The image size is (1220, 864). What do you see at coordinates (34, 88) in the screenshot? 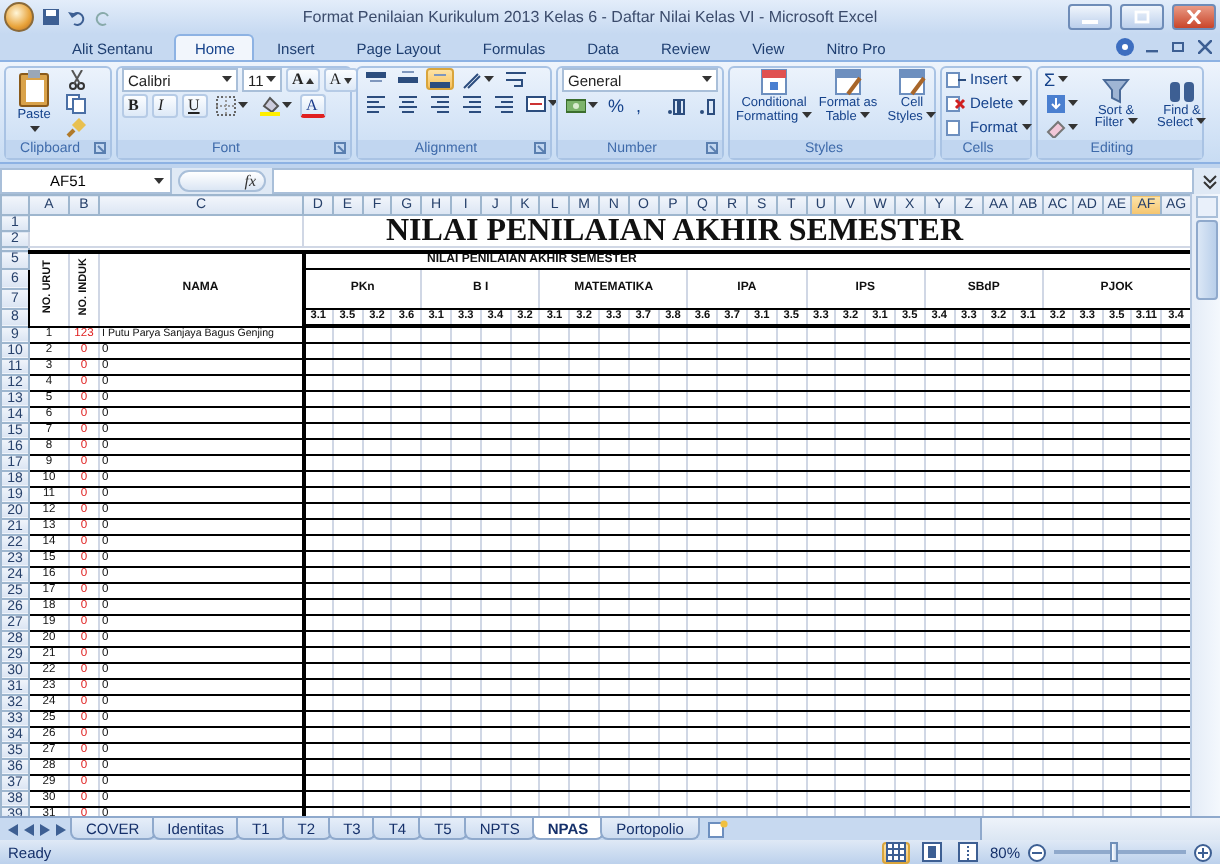
I see `clipboard-icon` at bounding box center [34, 88].